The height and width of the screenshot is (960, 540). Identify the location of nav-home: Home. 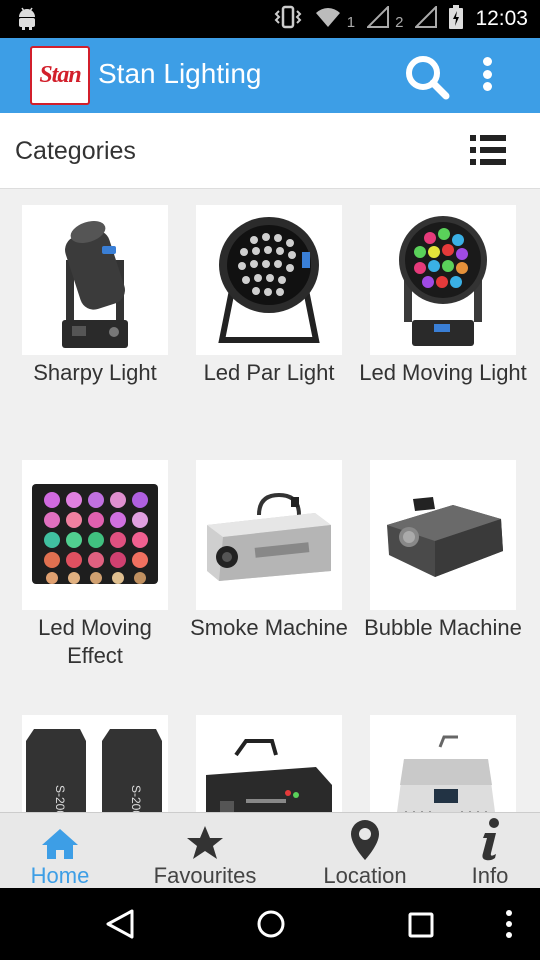
(60, 851).